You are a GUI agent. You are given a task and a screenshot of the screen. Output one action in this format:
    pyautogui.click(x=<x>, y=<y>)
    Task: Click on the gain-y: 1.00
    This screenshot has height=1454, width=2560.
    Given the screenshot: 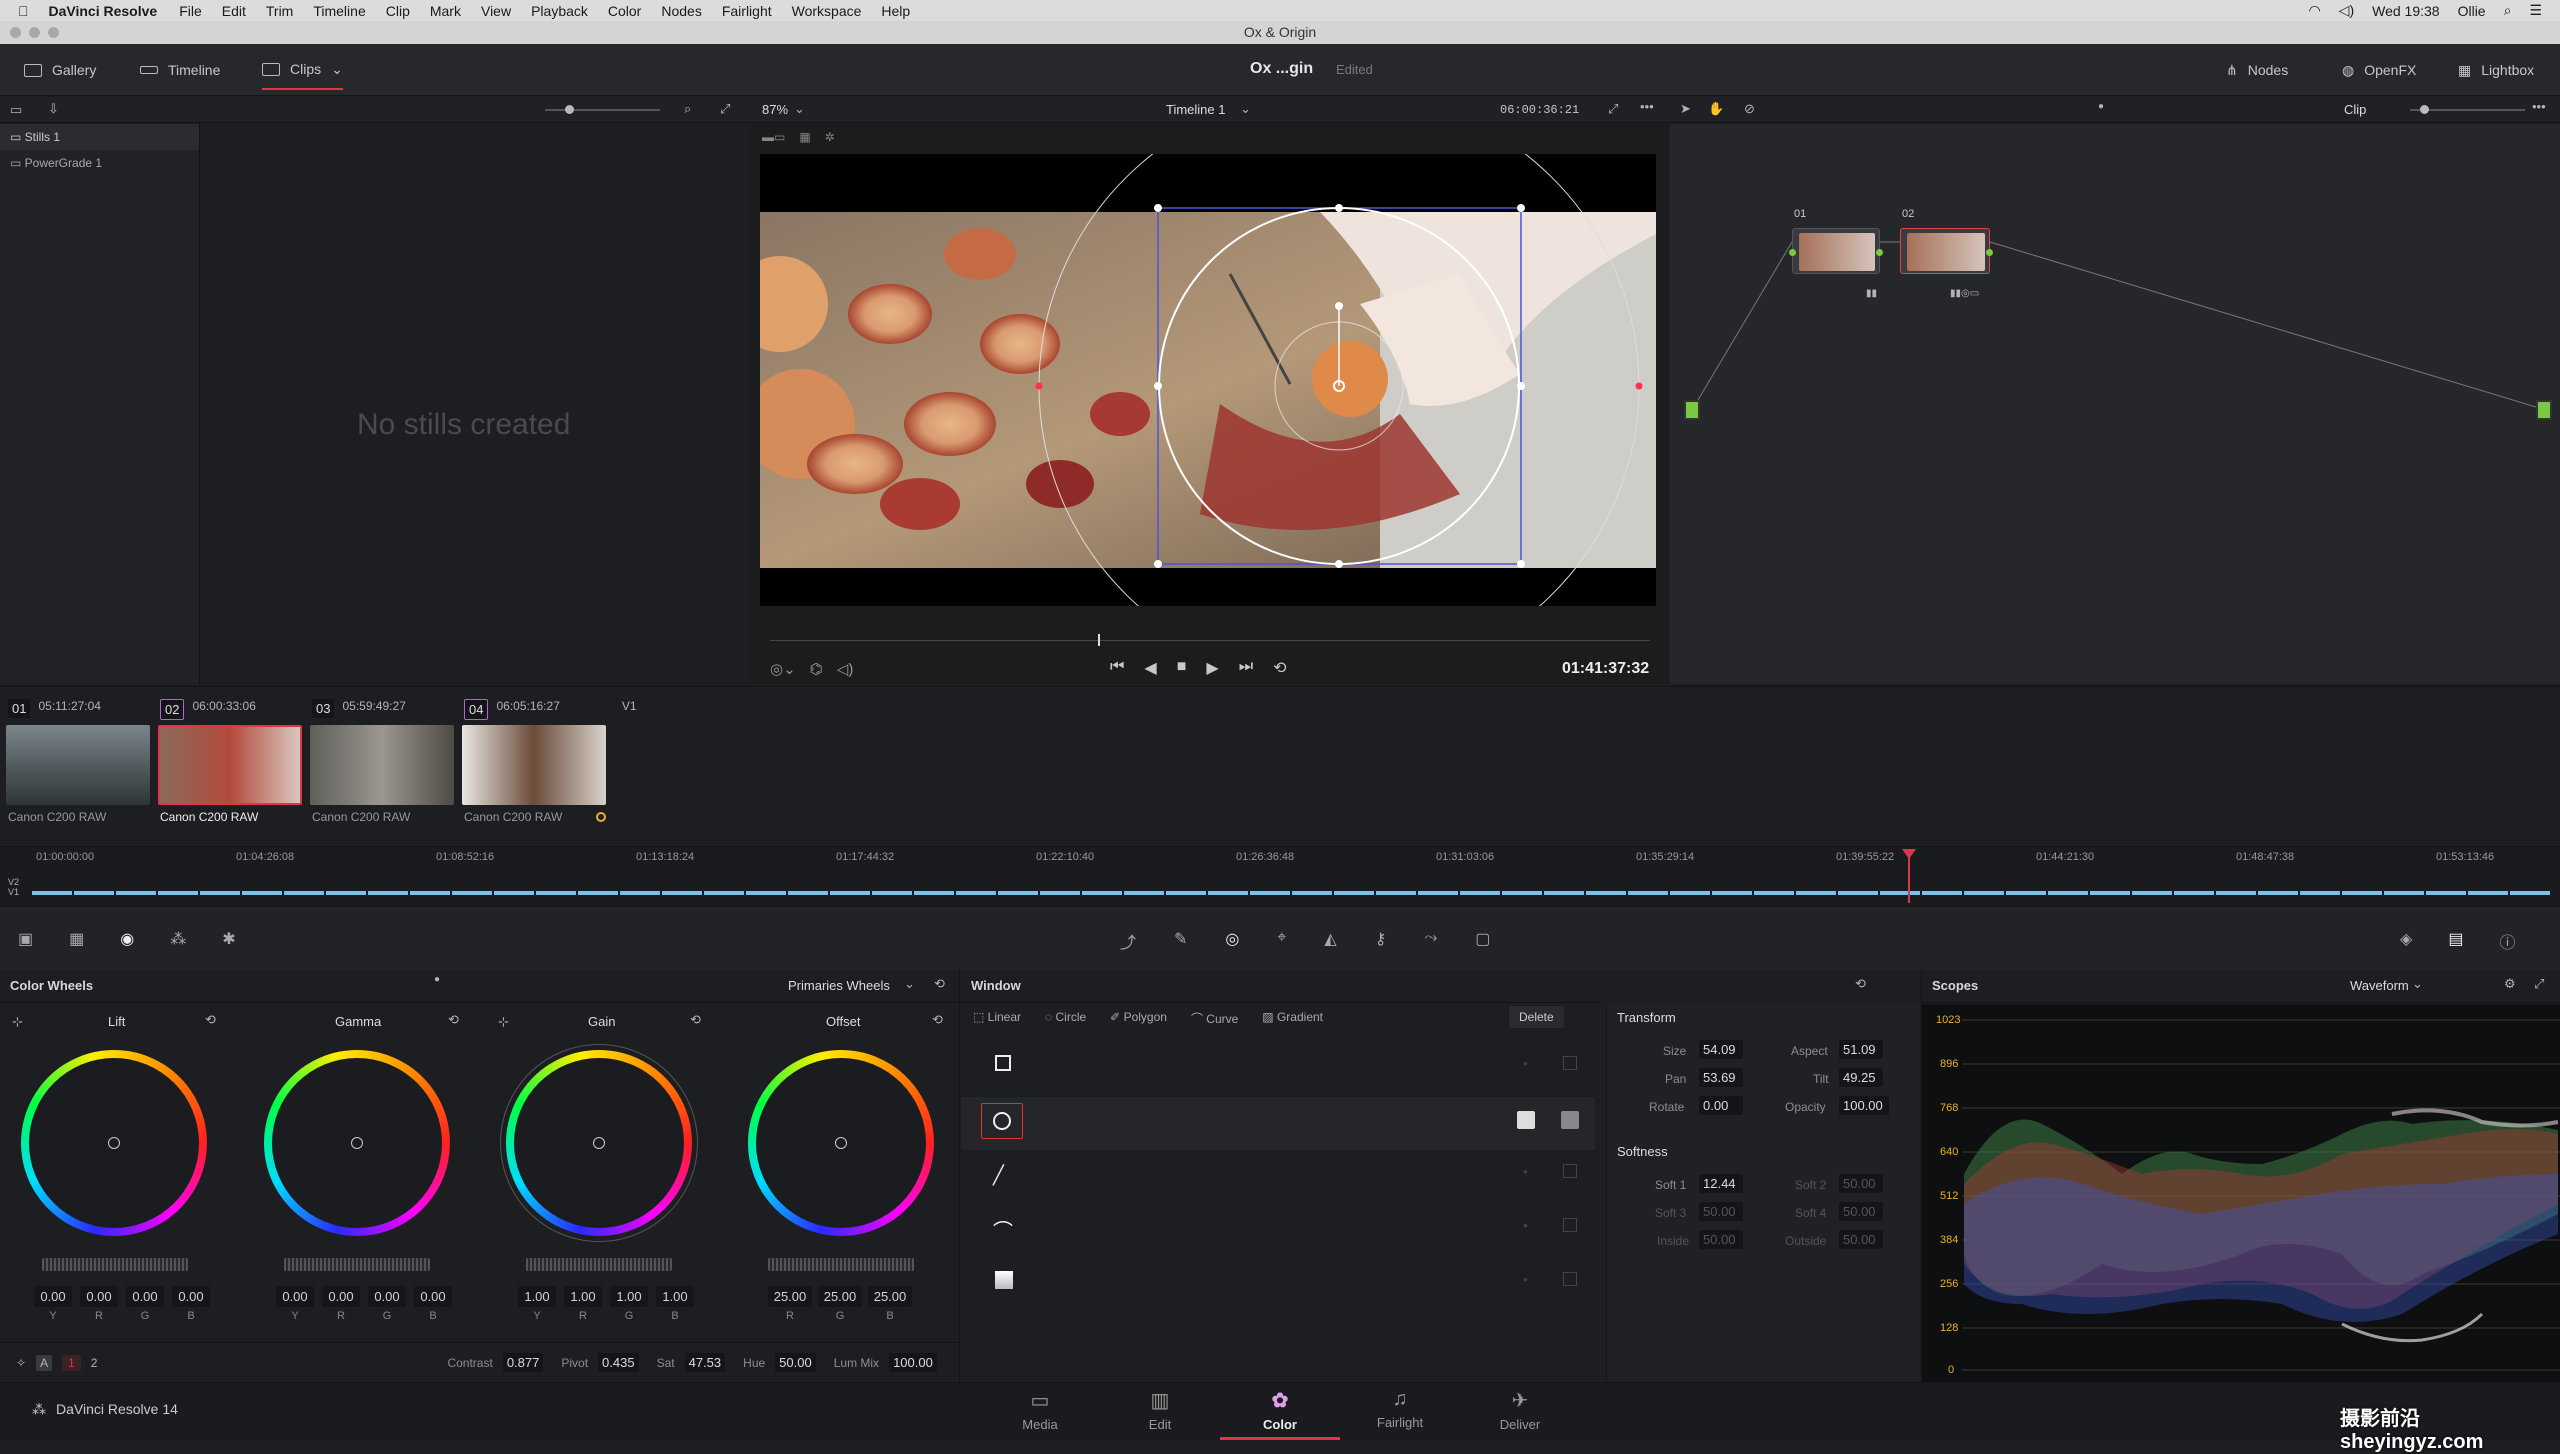 What is the action you would take?
    pyautogui.click(x=537, y=1296)
    